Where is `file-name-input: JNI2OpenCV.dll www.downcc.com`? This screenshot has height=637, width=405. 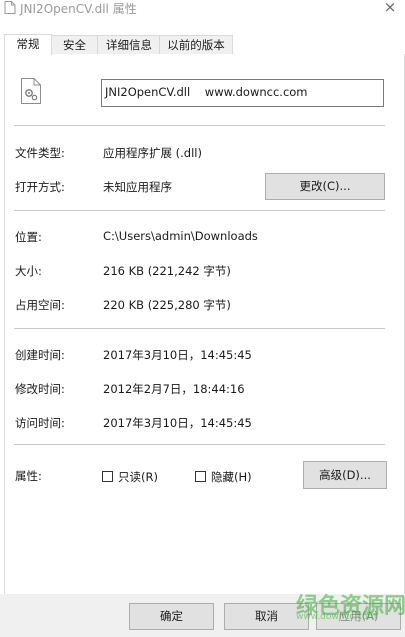 file-name-input: JNI2OpenCV.dll www.downcc.com is located at coordinates (242, 93).